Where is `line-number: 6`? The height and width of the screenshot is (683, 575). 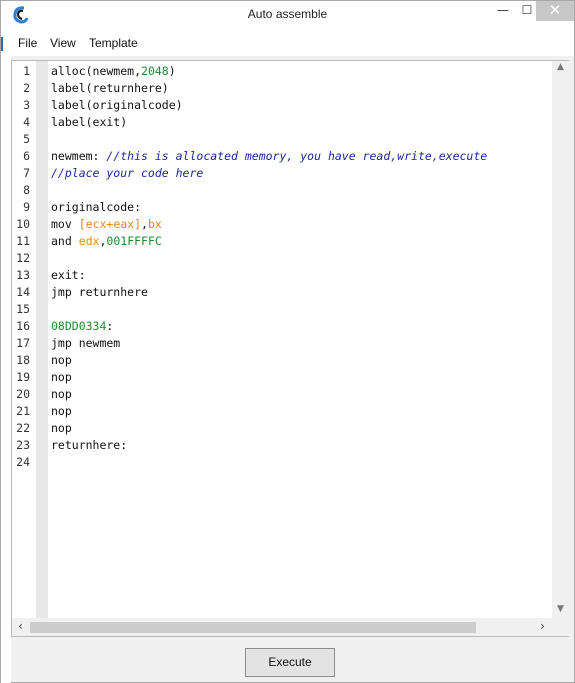
line-number: 6 is located at coordinates (26, 156).